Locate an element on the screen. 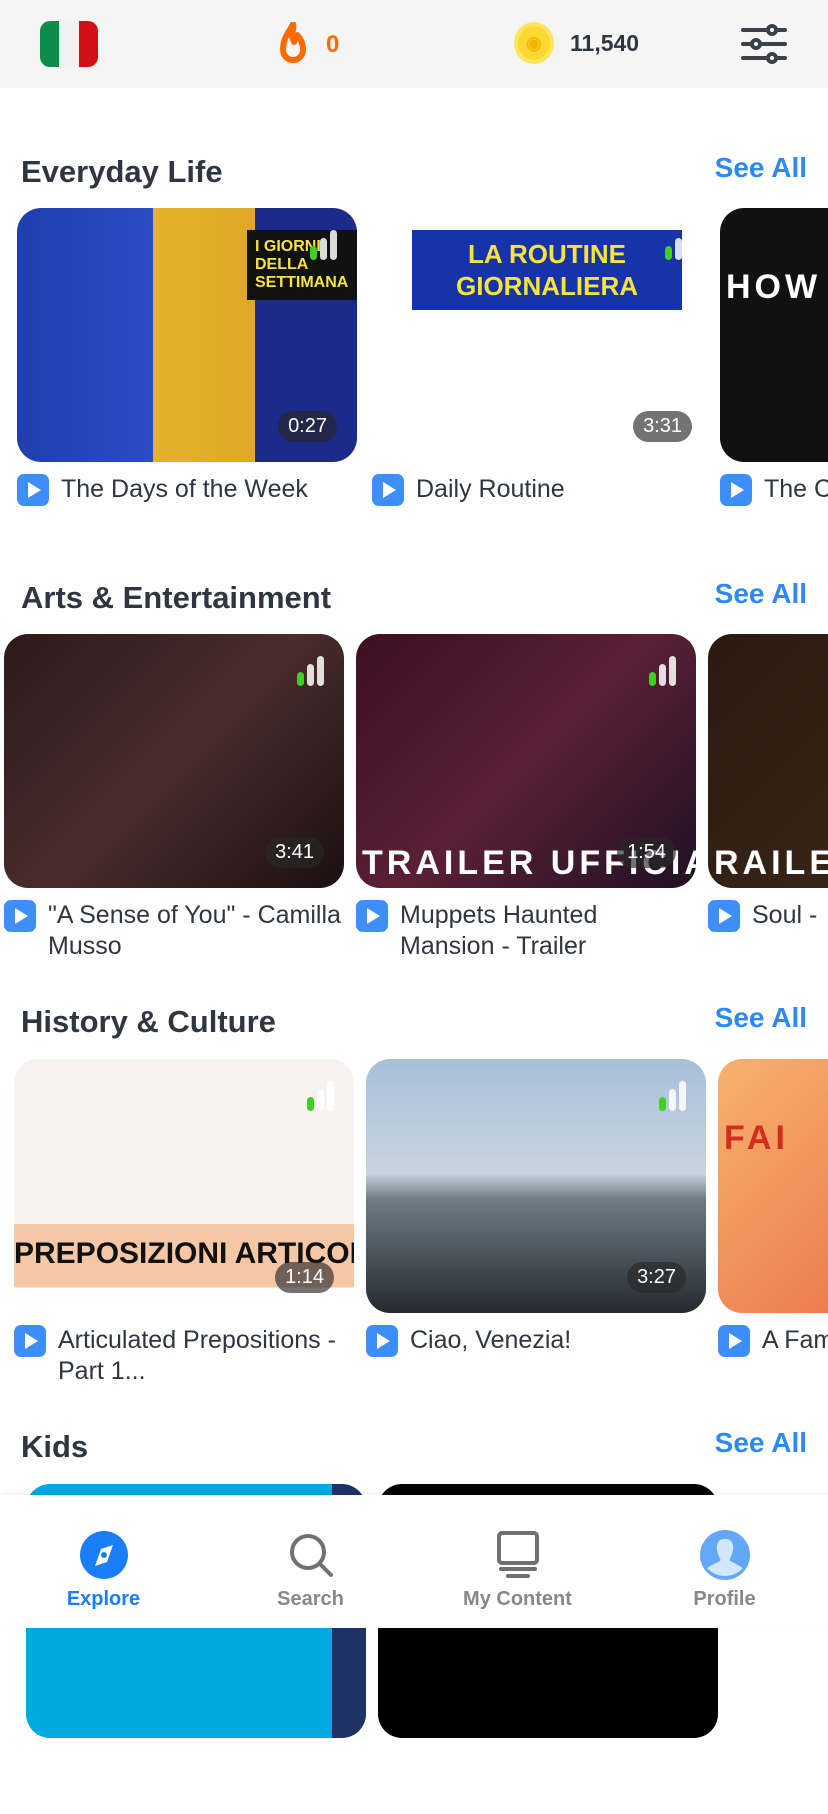  thumbnail-text: I GIORNI DELLA SETTIMANA is located at coordinates (302, 265).